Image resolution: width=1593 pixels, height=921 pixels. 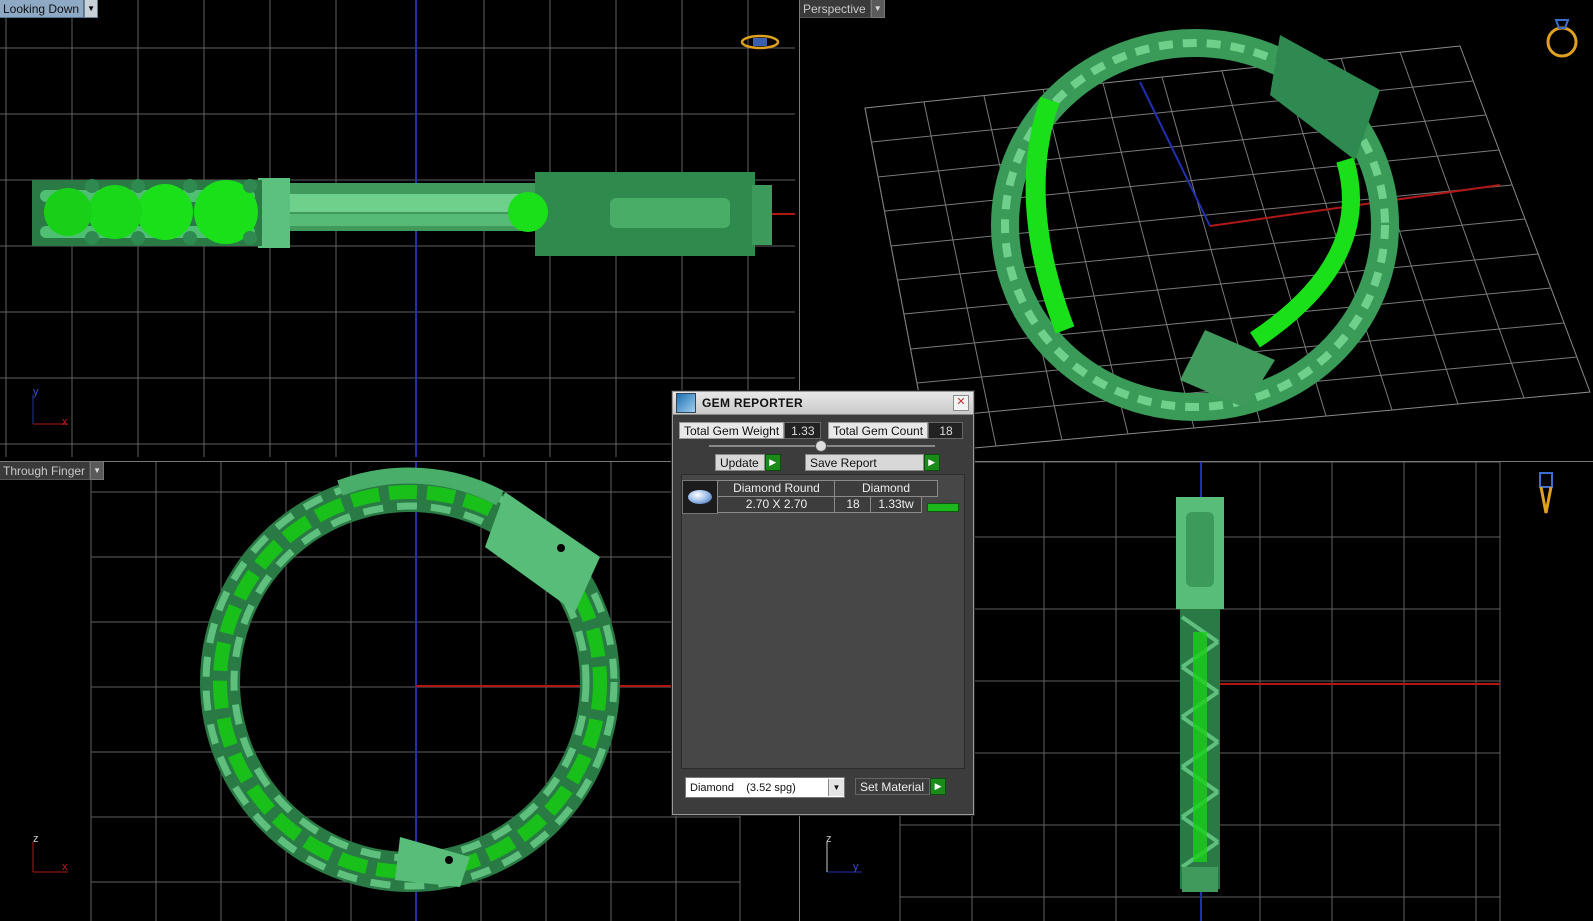 I want to click on total-gem-weight: Total Gem Weight 1.33, so click(x=750, y=430).